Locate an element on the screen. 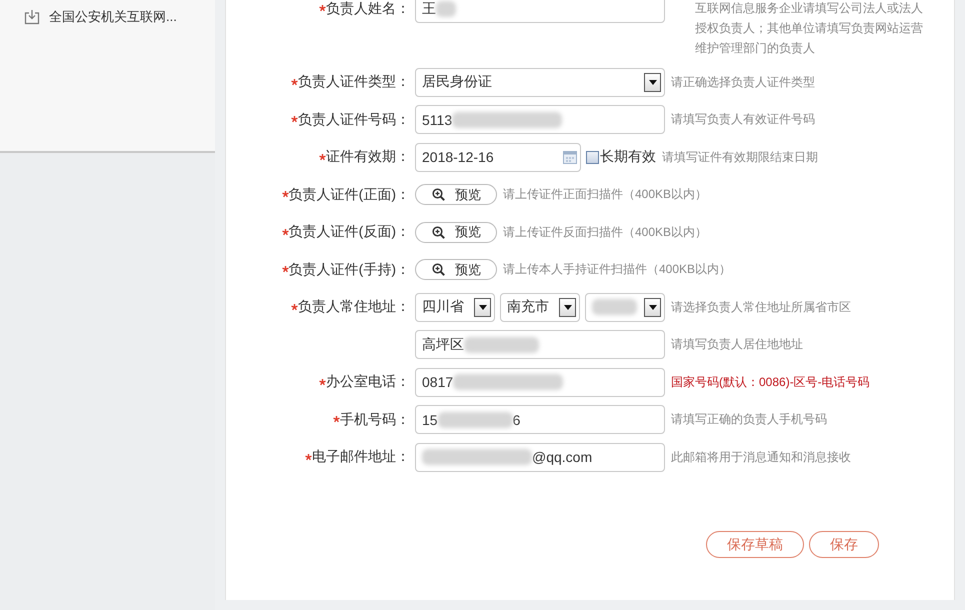 The height and width of the screenshot is (610, 965). field-label: 负责人证件类型： is located at coordinates (354, 82).